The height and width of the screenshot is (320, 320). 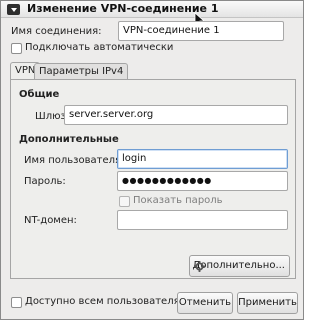 I want to click on nt-domain-label: NT-домен:, so click(x=50, y=220).